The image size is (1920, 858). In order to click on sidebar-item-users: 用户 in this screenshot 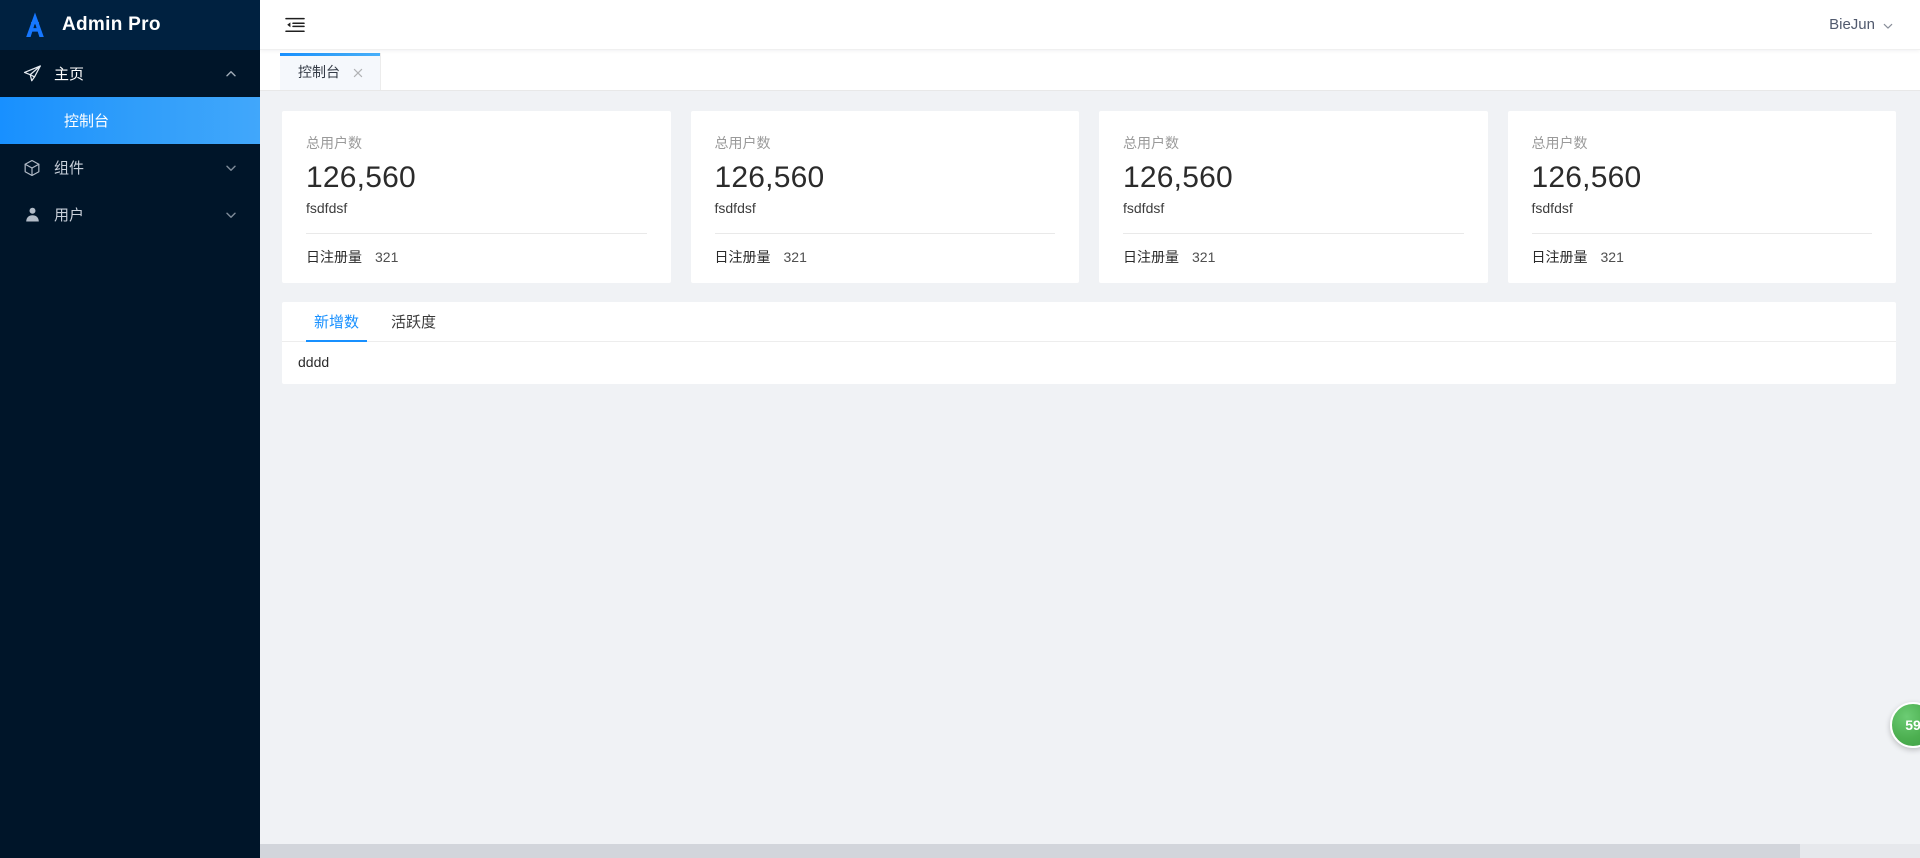, I will do `click(130, 214)`.